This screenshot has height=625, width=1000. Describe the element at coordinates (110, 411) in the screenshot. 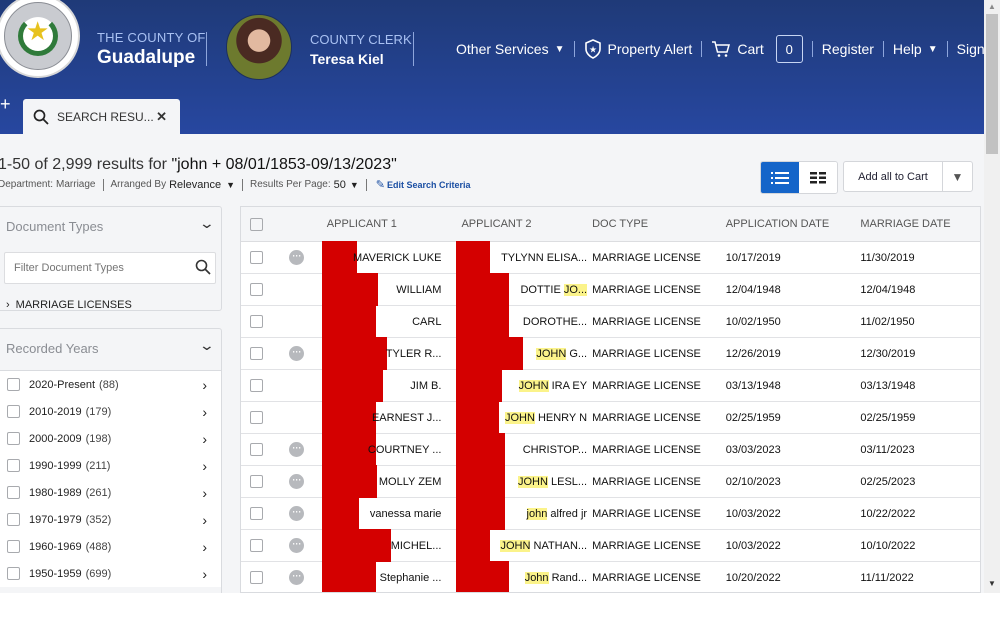

I see `year-filter-item: 2010-2019 (179) ›` at that location.